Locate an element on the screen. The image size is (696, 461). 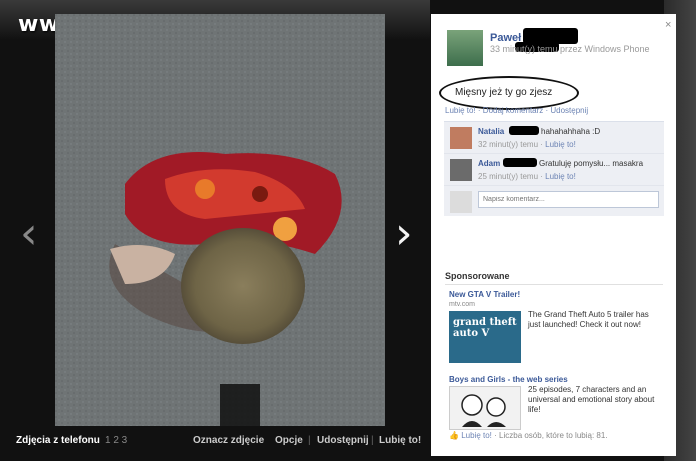
caption-highlight: Mięsny jeż ty go zjesz is located at coordinates (509, 93).